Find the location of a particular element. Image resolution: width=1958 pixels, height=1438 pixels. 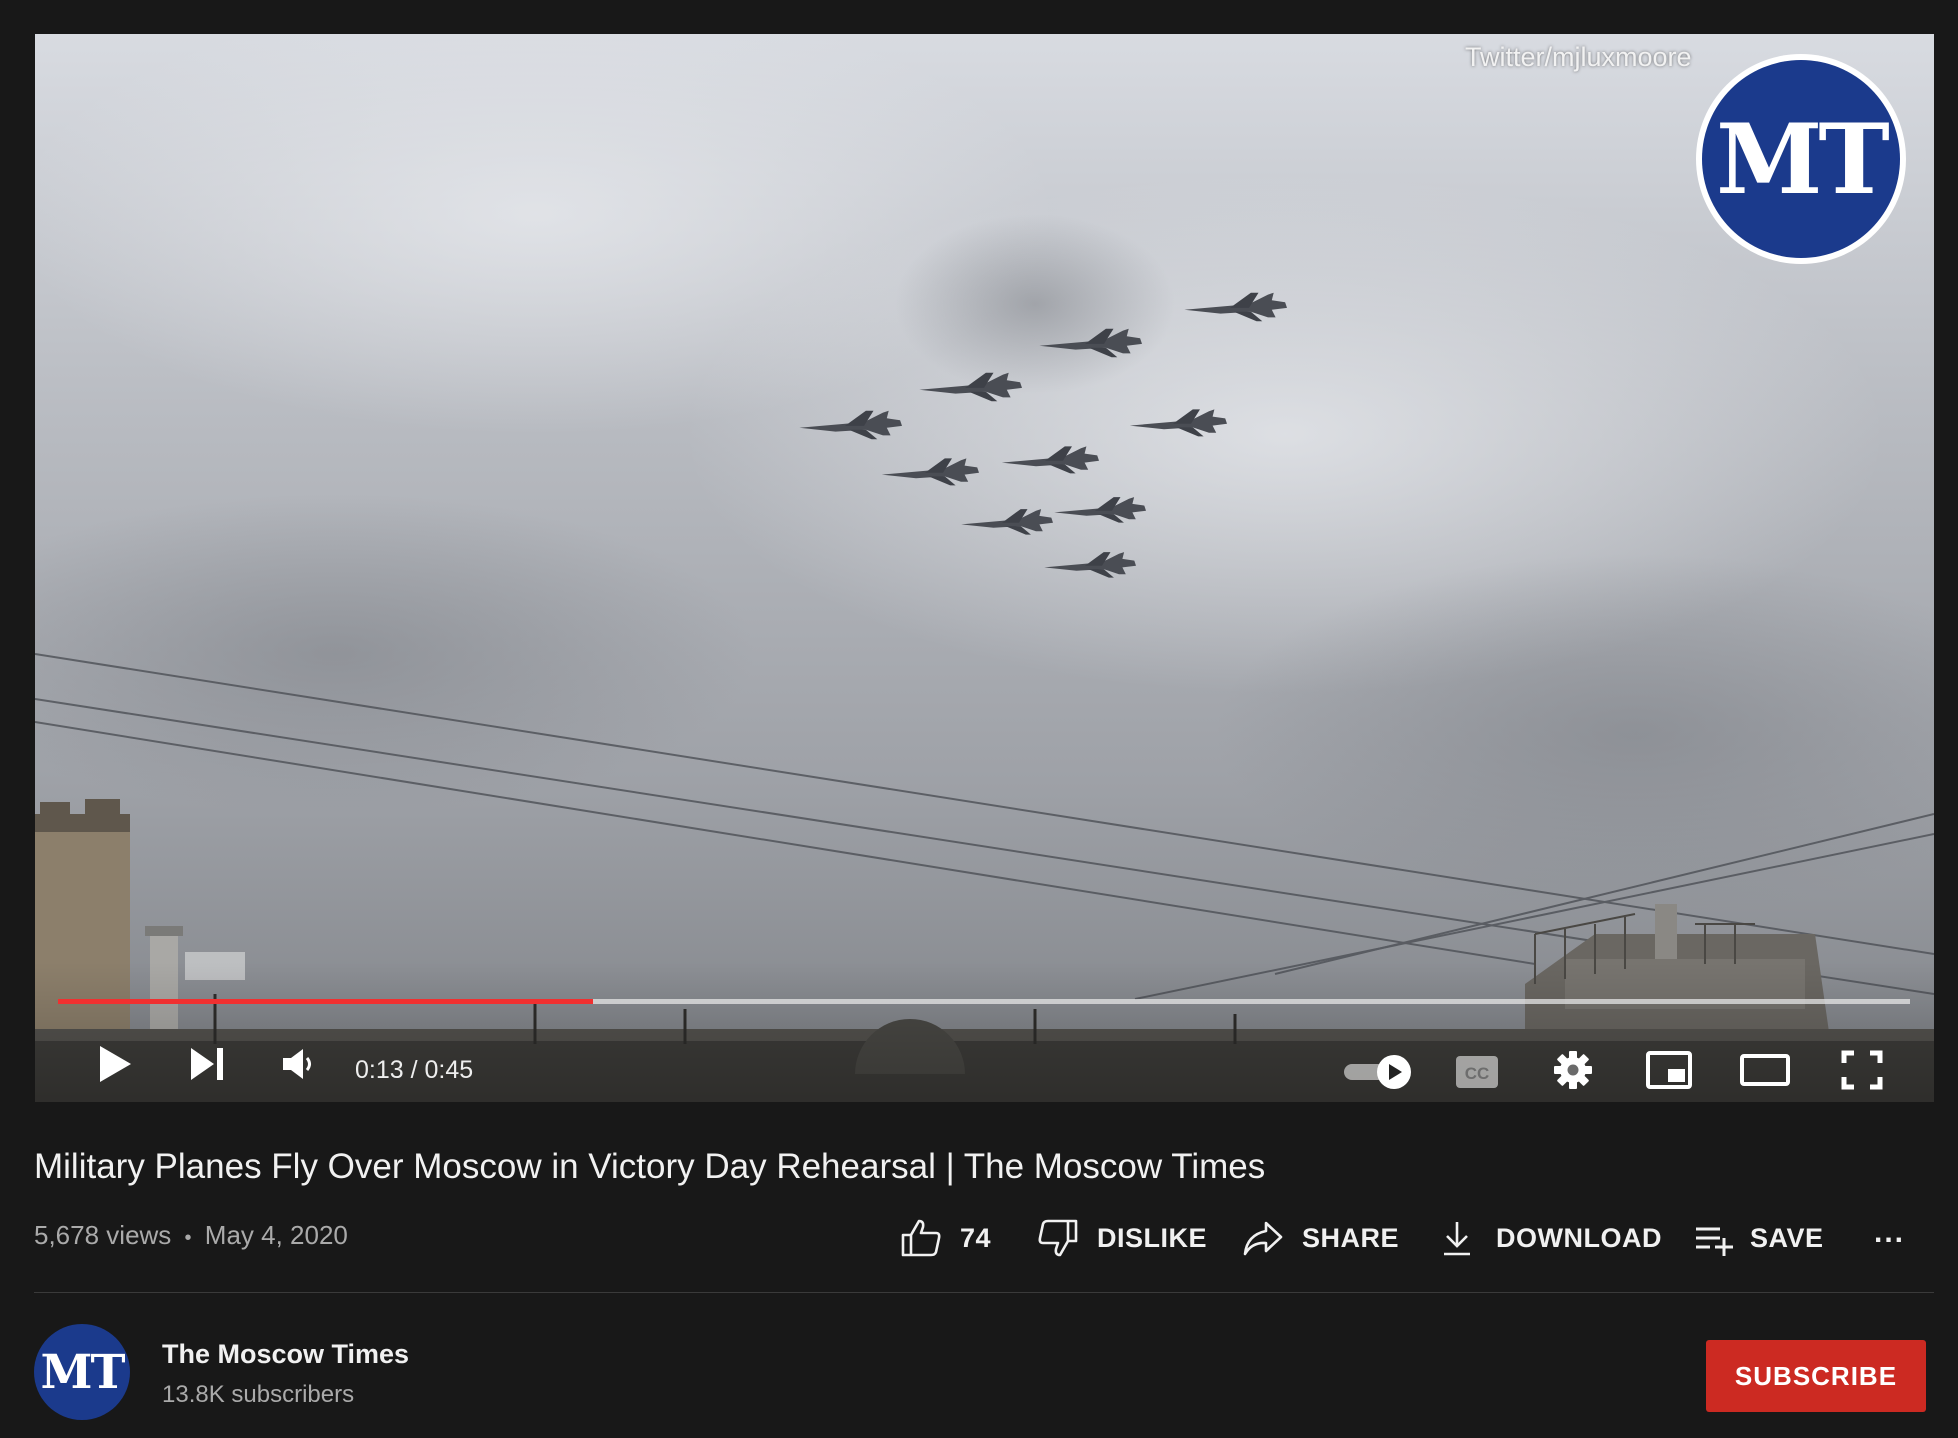

theater-mode-button is located at coordinates (1765, 1070).